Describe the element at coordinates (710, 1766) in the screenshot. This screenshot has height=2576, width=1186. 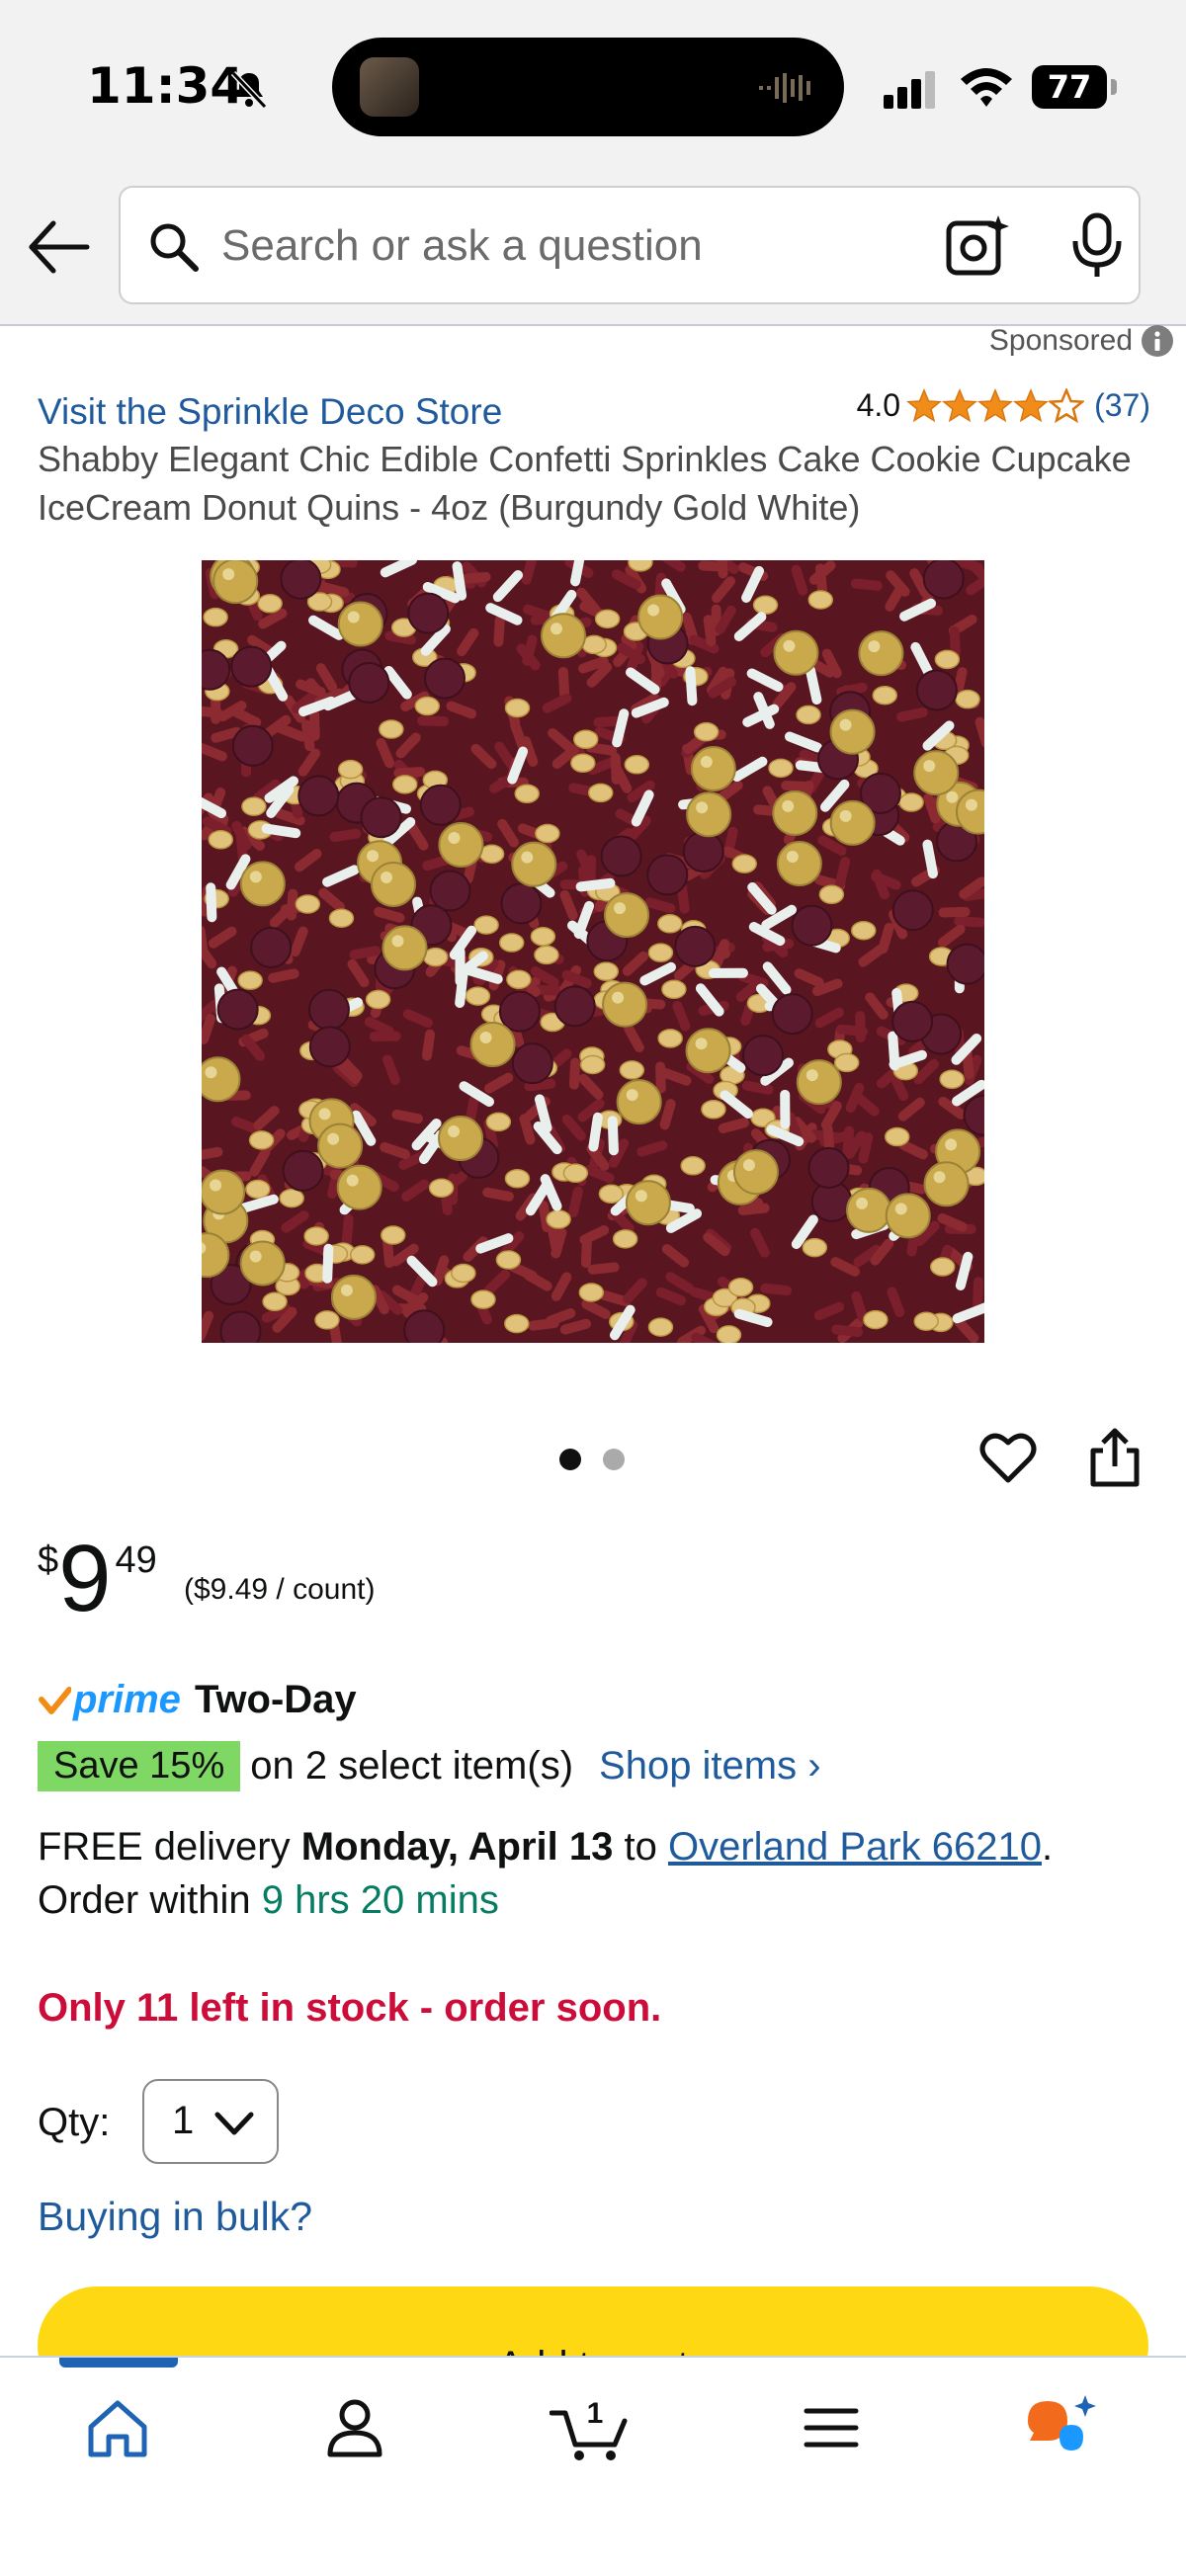
I see `shop-items-link: Shop items ›` at that location.